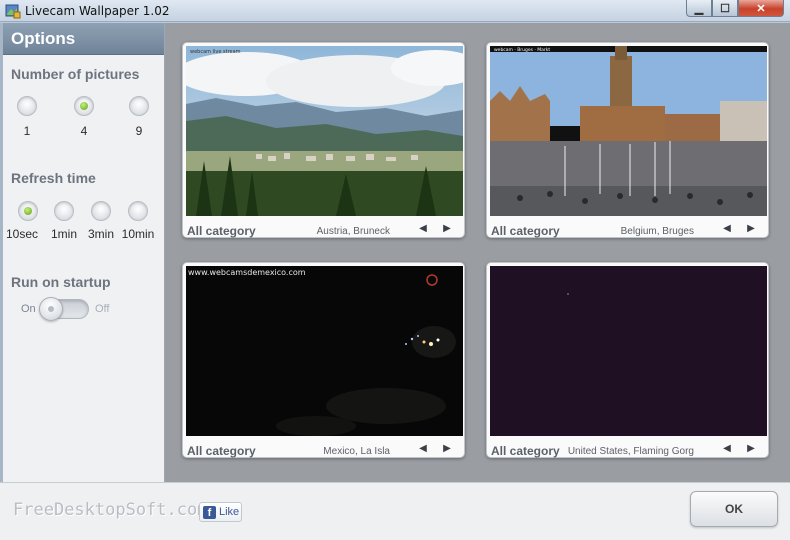  What do you see at coordinates (13, 11) in the screenshot?
I see `app-icon` at bounding box center [13, 11].